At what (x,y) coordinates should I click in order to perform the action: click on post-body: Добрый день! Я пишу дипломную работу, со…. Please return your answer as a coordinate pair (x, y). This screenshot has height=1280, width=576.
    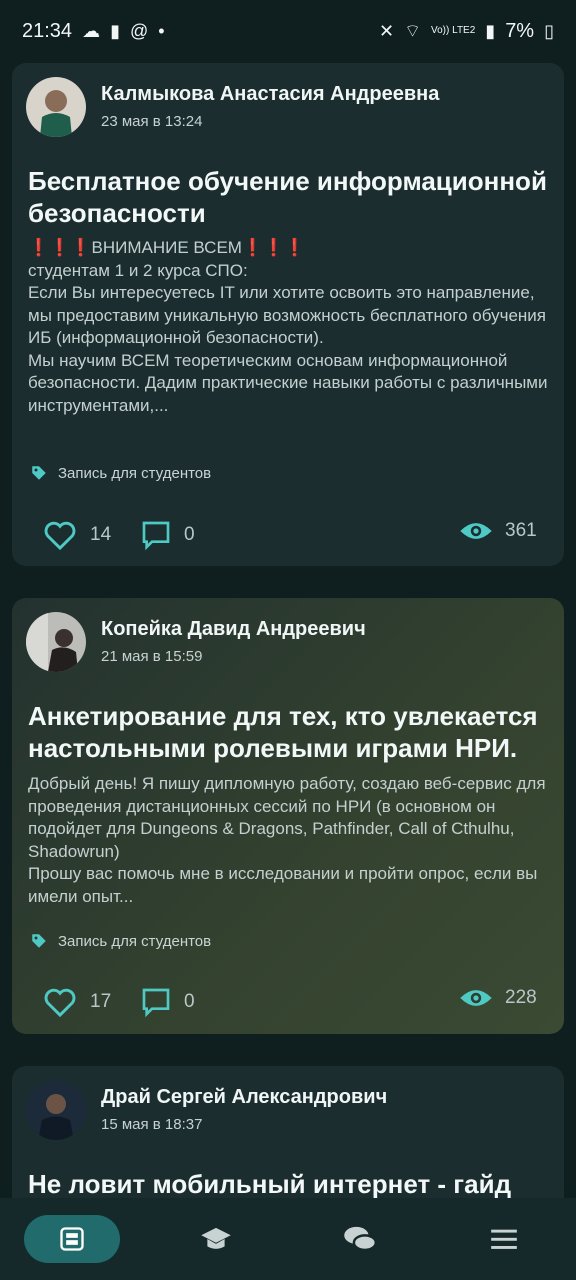
    Looking at the image, I should click on (288, 840).